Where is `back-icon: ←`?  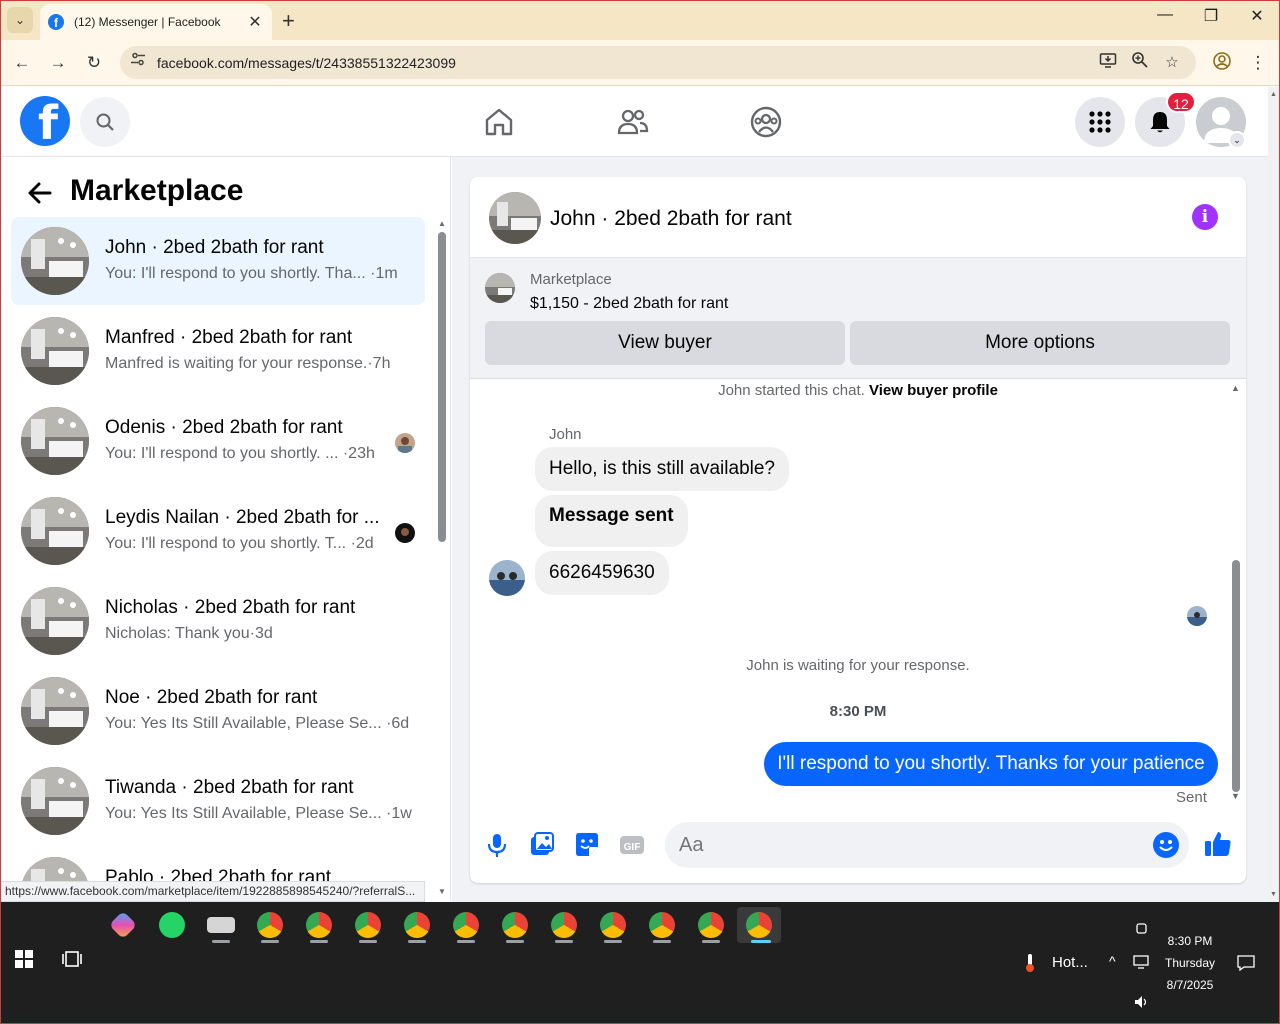 back-icon: ← is located at coordinates (22, 63).